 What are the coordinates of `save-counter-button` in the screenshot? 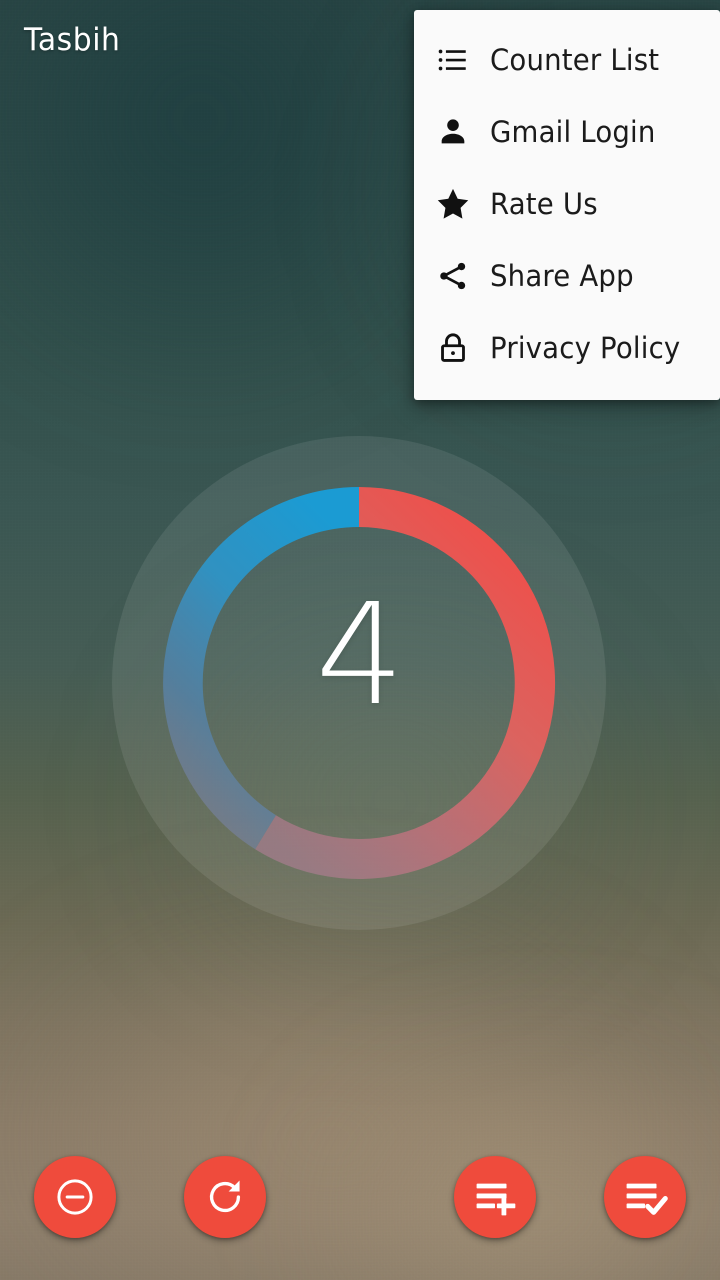 It's located at (645, 1197).